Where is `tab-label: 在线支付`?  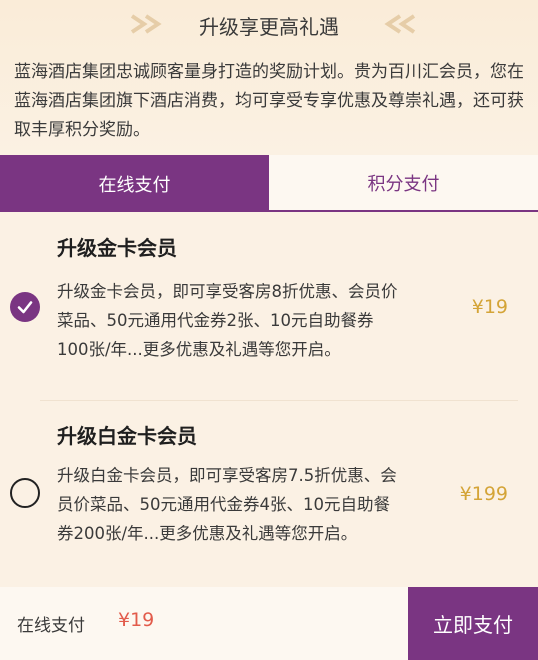
tab-label: 在线支付 is located at coordinates (134, 185).